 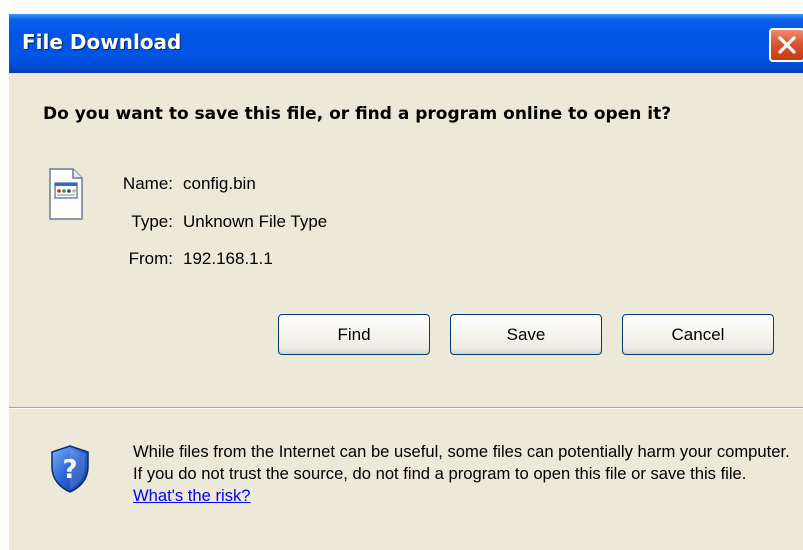 I want to click on find-button: Find, so click(x=354, y=334).